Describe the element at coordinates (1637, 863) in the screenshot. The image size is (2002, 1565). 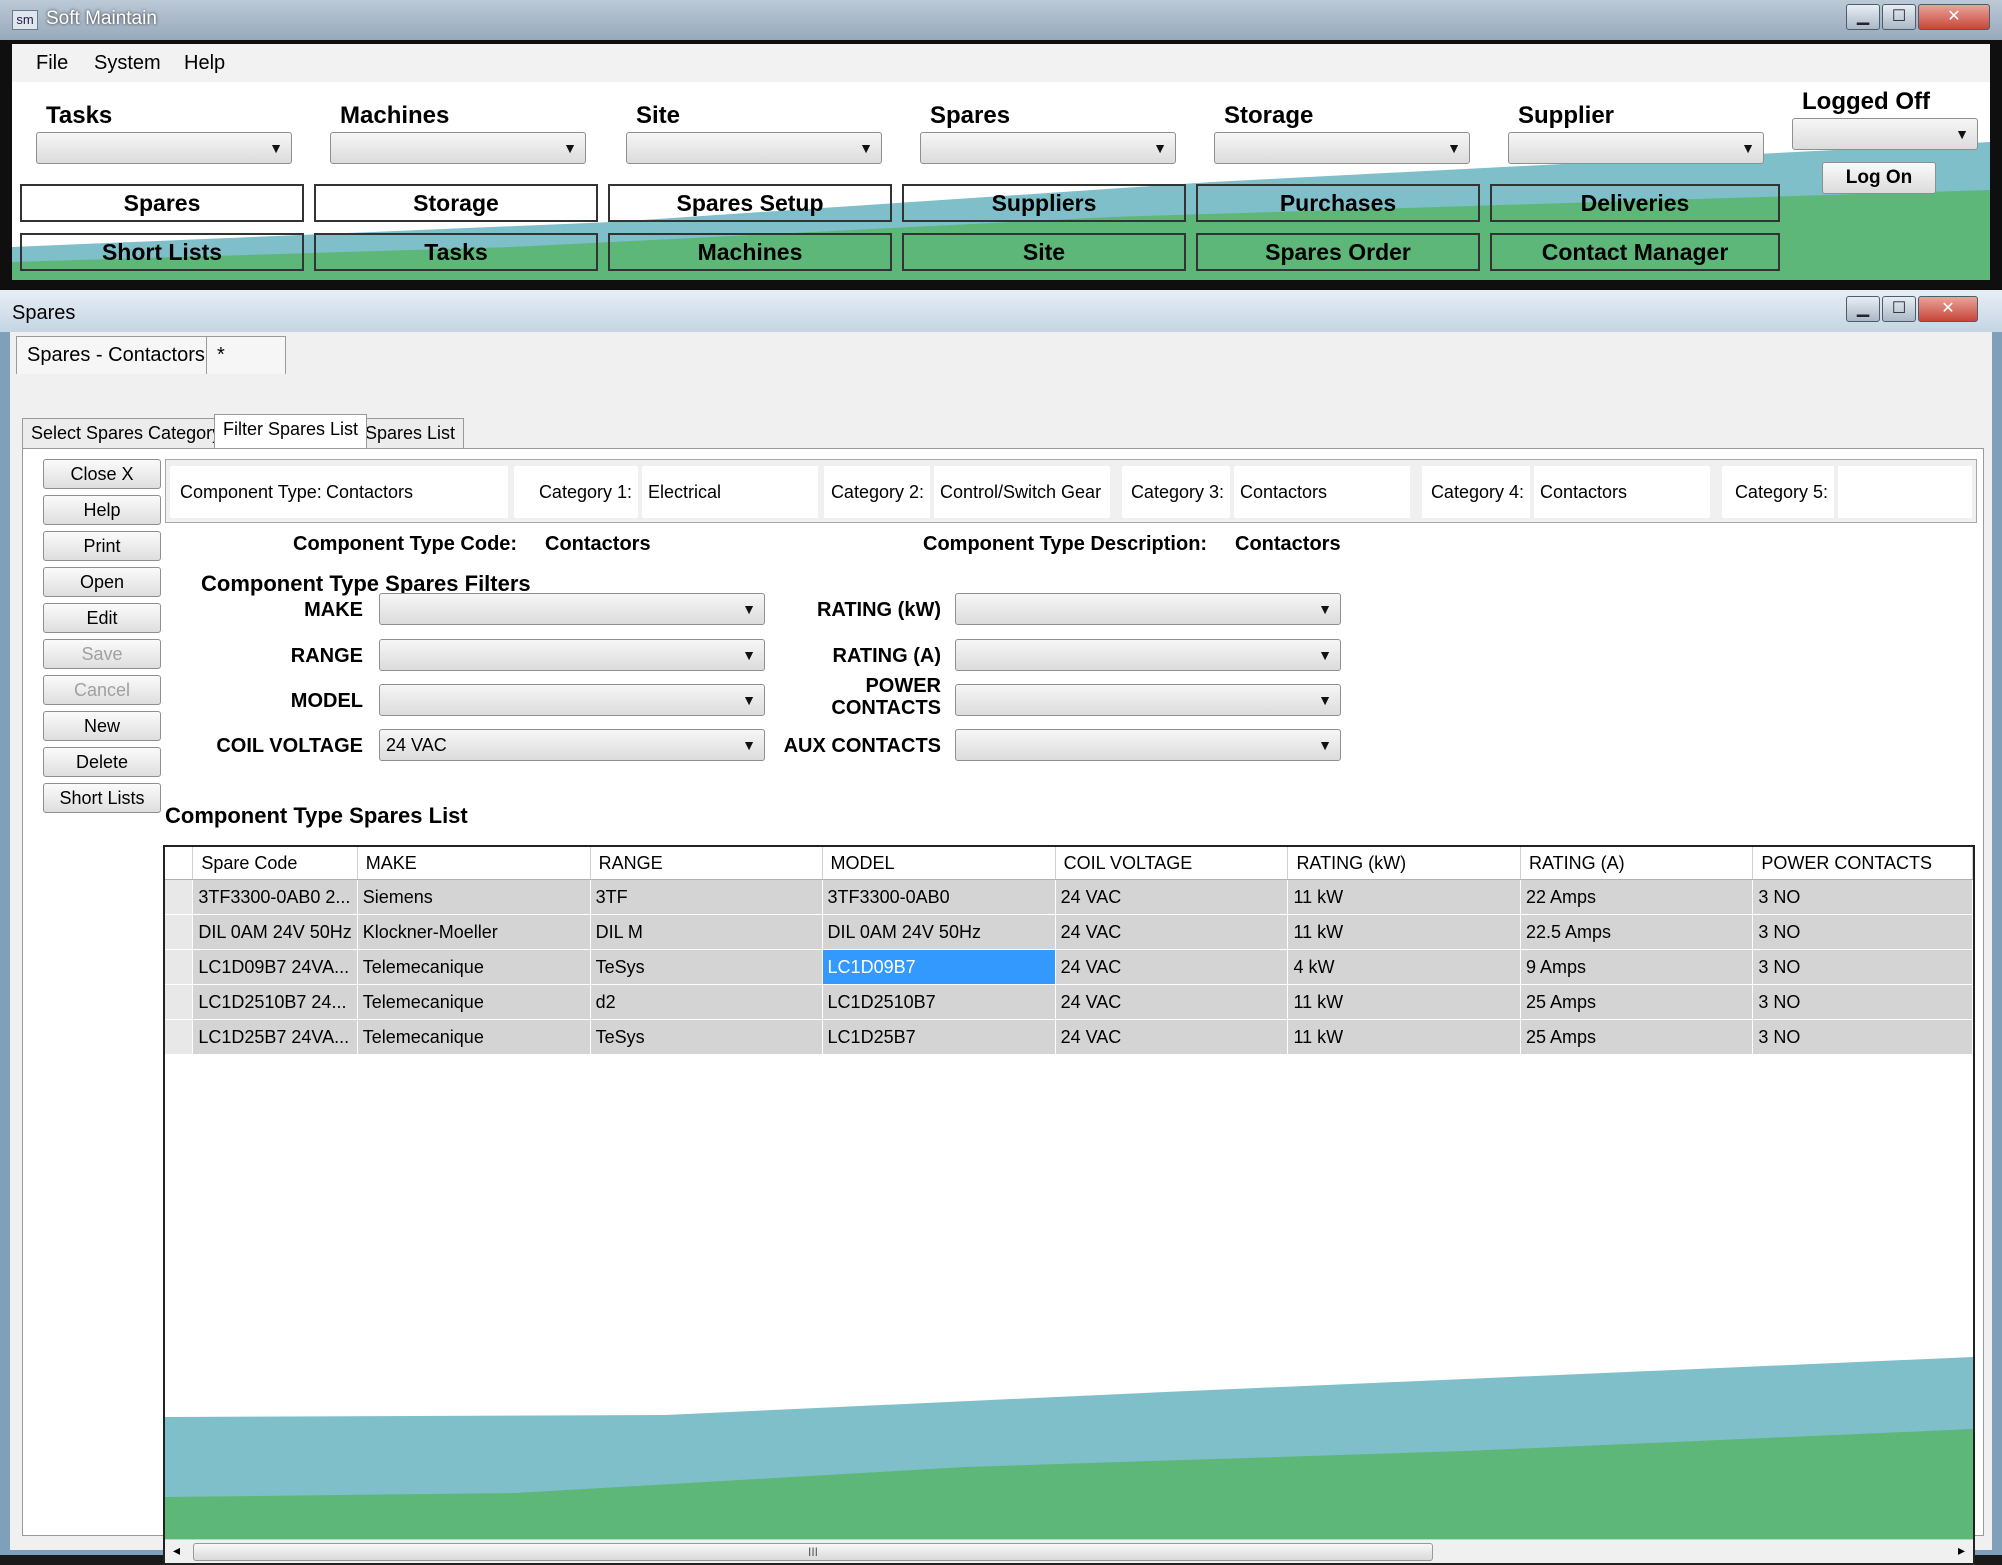
I see `column-header-rating-a: RATING (A)` at that location.